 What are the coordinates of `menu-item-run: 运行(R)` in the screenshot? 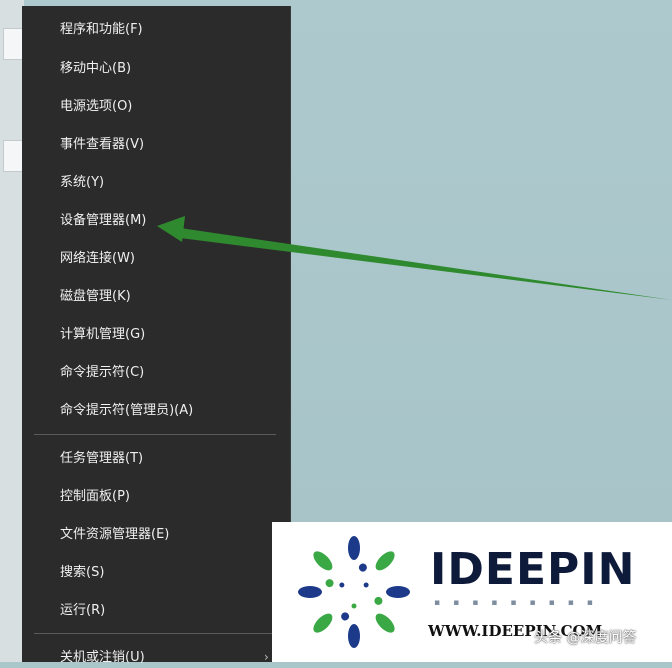 It's located at (82, 611).